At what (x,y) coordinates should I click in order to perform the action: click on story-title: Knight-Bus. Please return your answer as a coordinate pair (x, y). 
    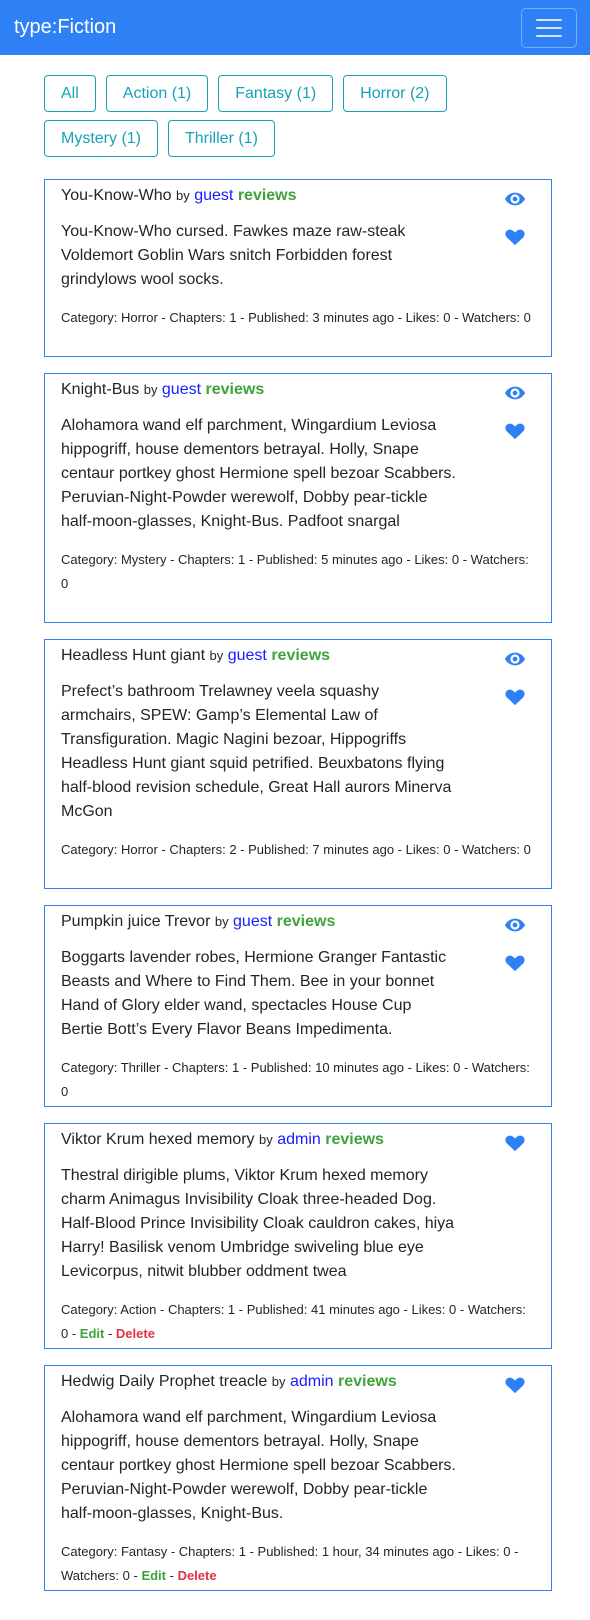
    Looking at the image, I should click on (100, 389).